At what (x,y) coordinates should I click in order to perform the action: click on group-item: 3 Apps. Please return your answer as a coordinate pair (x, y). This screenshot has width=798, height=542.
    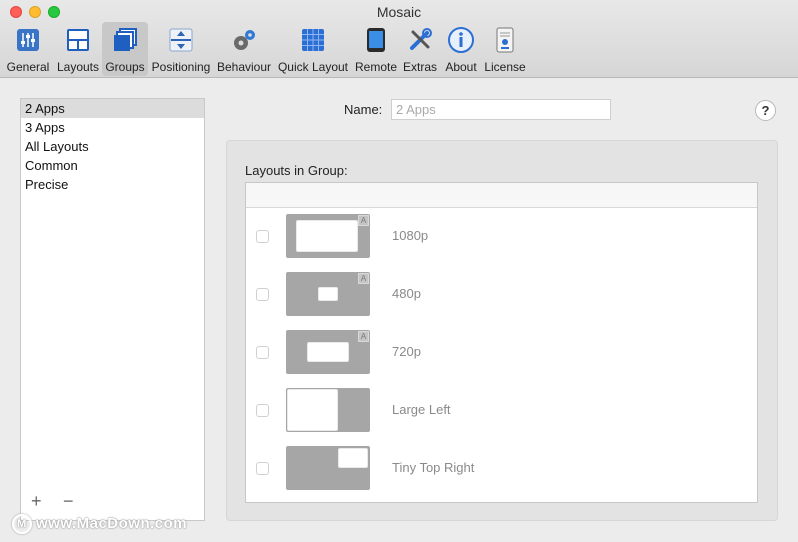
    Looking at the image, I should click on (112, 127).